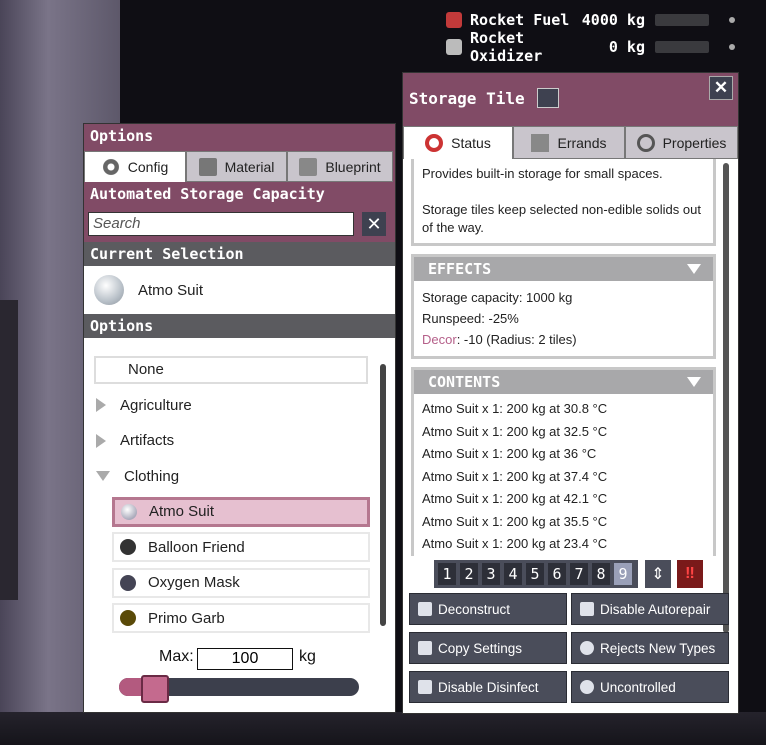  I want to click on tab-label: Errands, so click(582, 142).